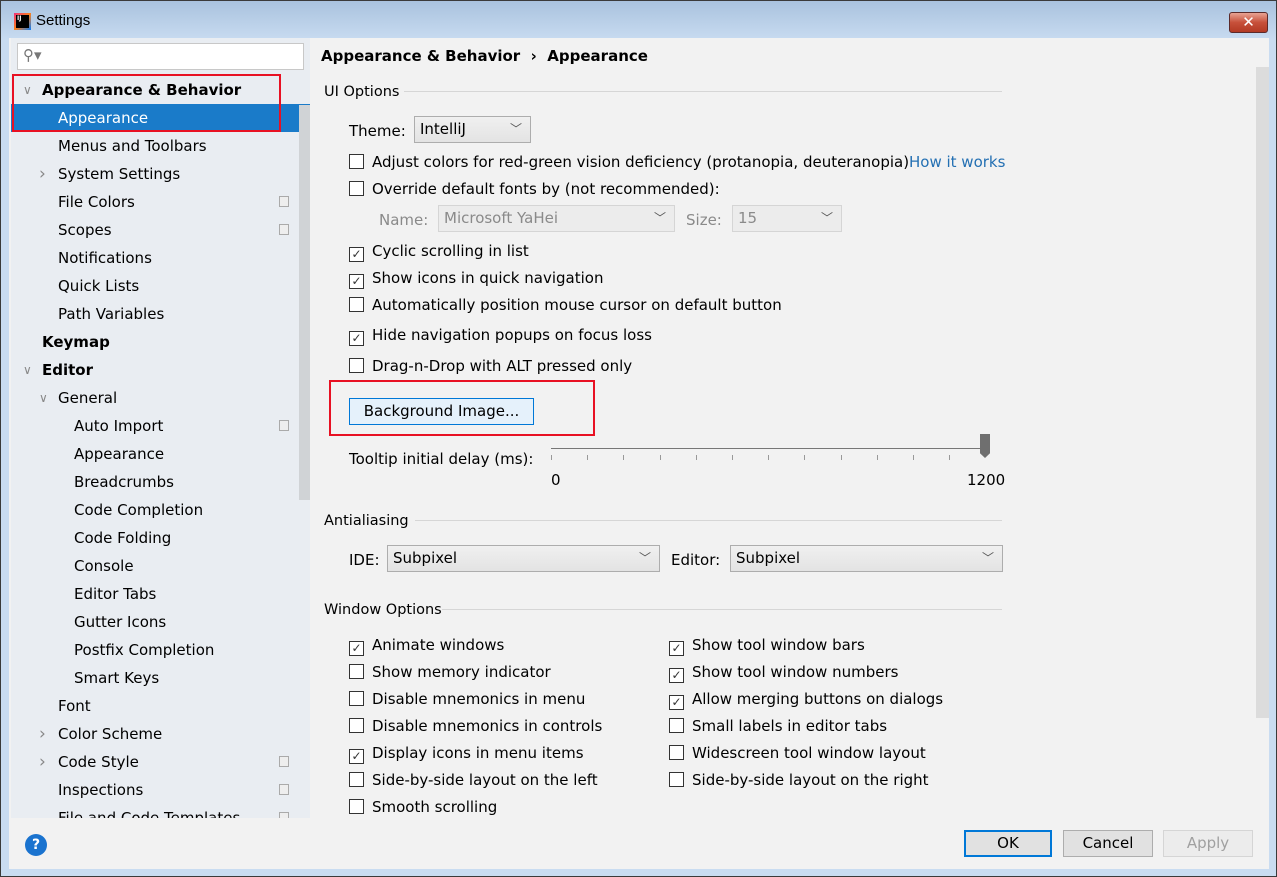 Image resolution: width=1277 pixels, height=877 pixels. I want to click on sidebar-item-label: Appearance, so click(119, 454).